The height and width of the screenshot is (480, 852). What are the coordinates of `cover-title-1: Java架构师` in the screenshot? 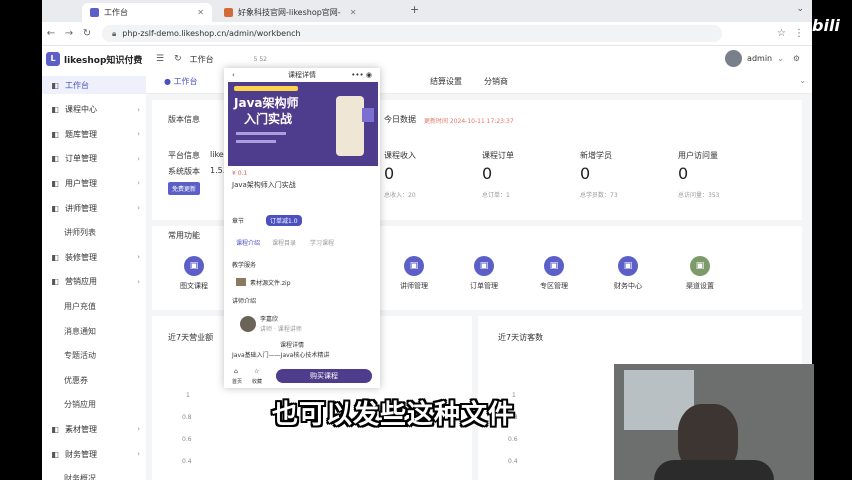 It's located at (266, 103).